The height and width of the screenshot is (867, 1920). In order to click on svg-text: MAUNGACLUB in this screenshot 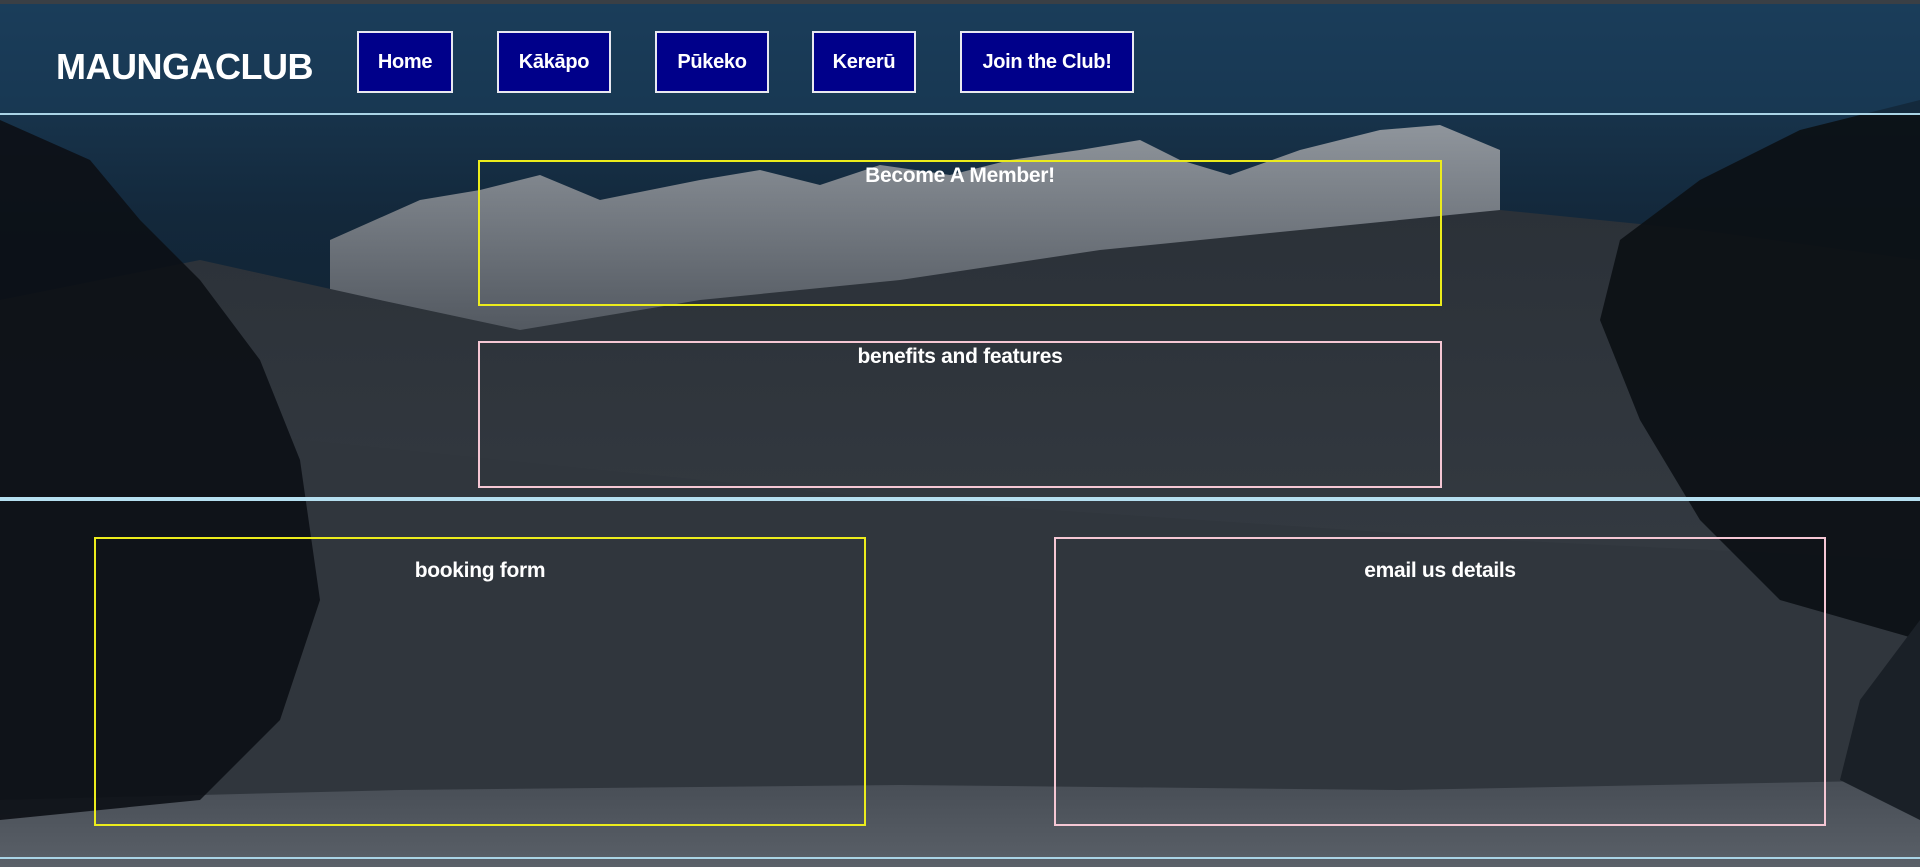, I will do `click(184, 66)`.